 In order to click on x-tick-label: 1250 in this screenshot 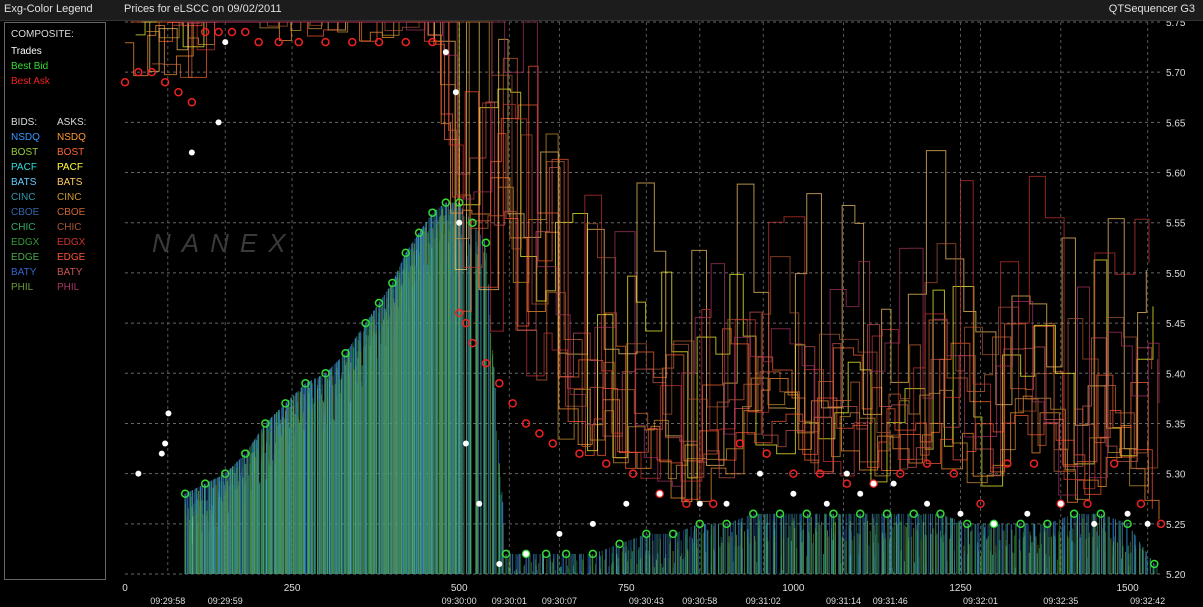, I will do `click(960, 588)`.